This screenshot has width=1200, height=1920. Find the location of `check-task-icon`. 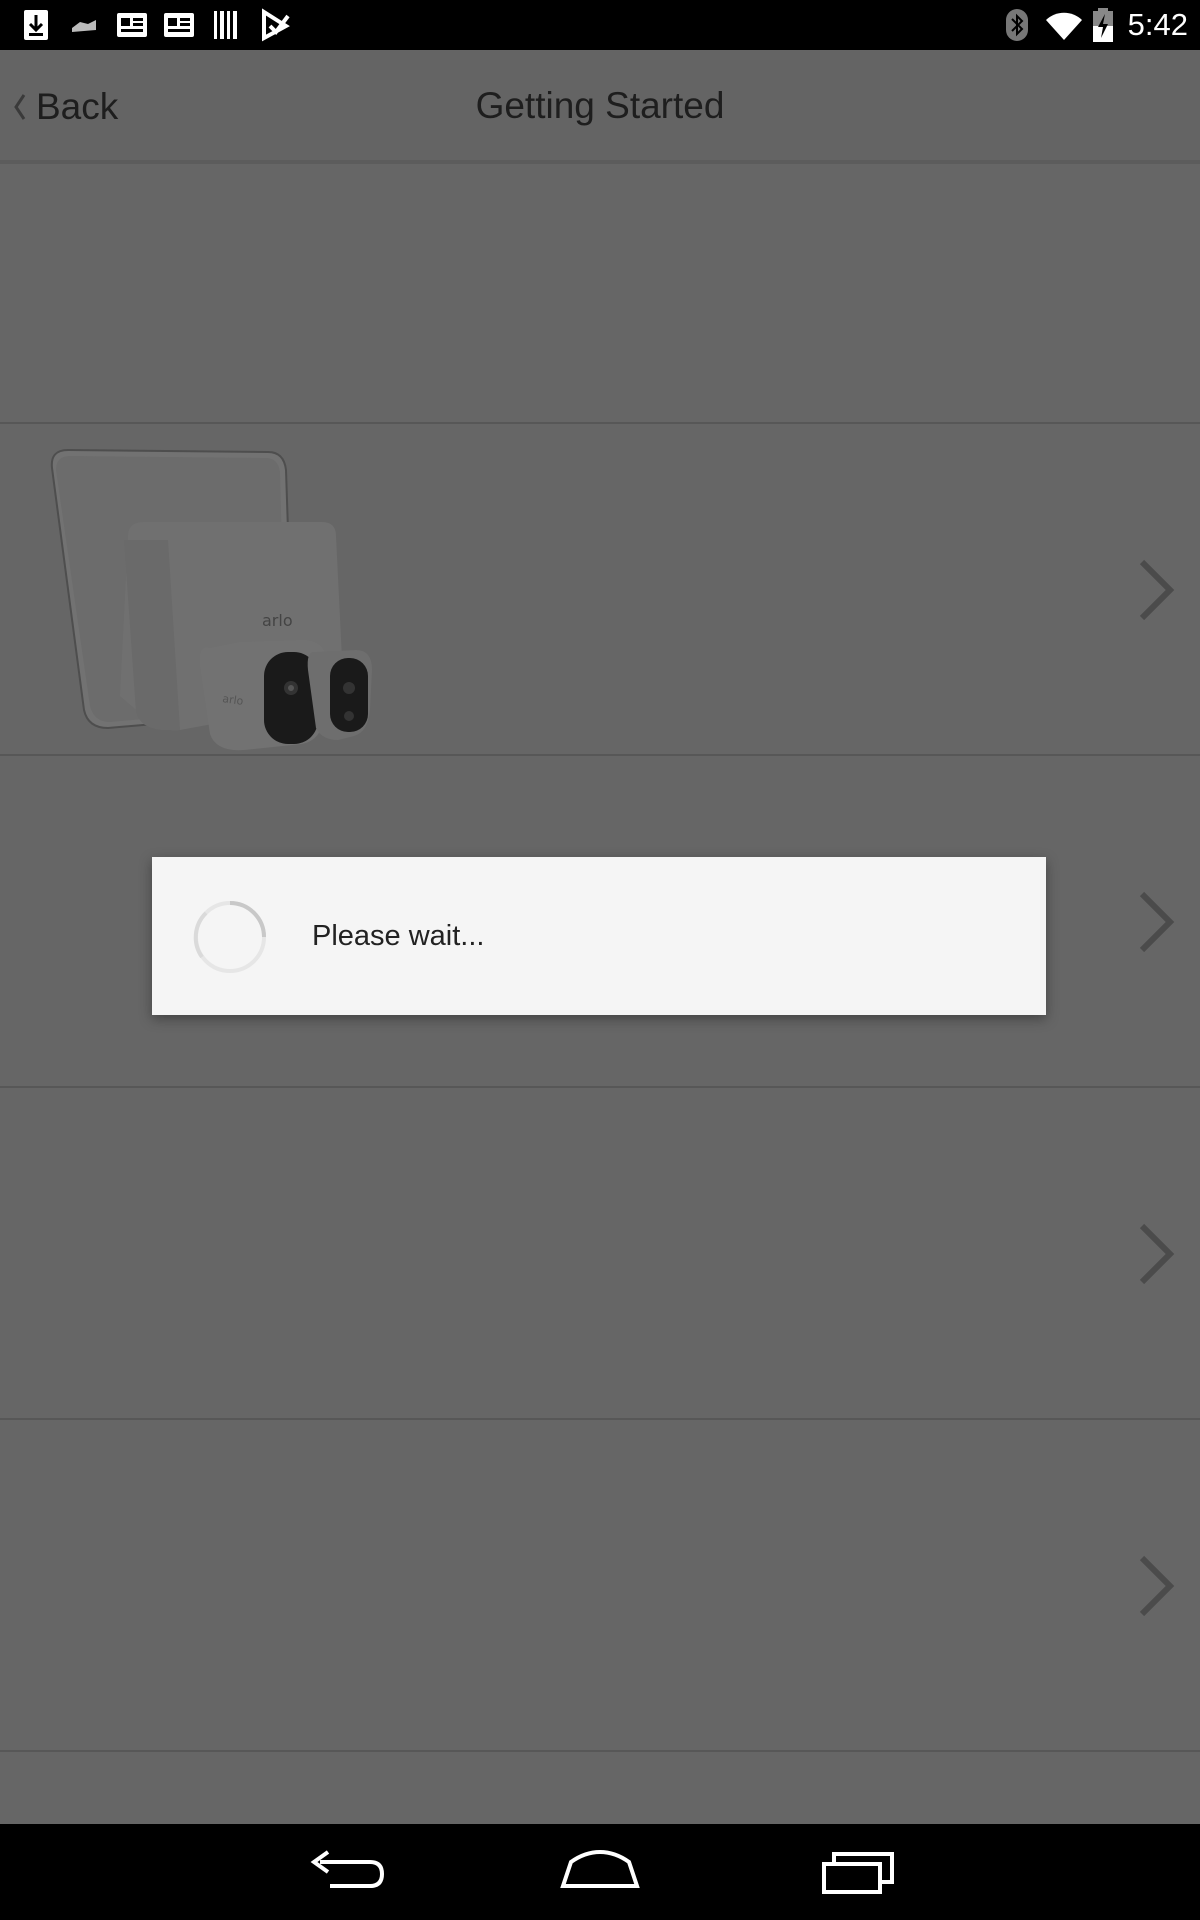

check-task-icon is located at coordinates (276, 25).